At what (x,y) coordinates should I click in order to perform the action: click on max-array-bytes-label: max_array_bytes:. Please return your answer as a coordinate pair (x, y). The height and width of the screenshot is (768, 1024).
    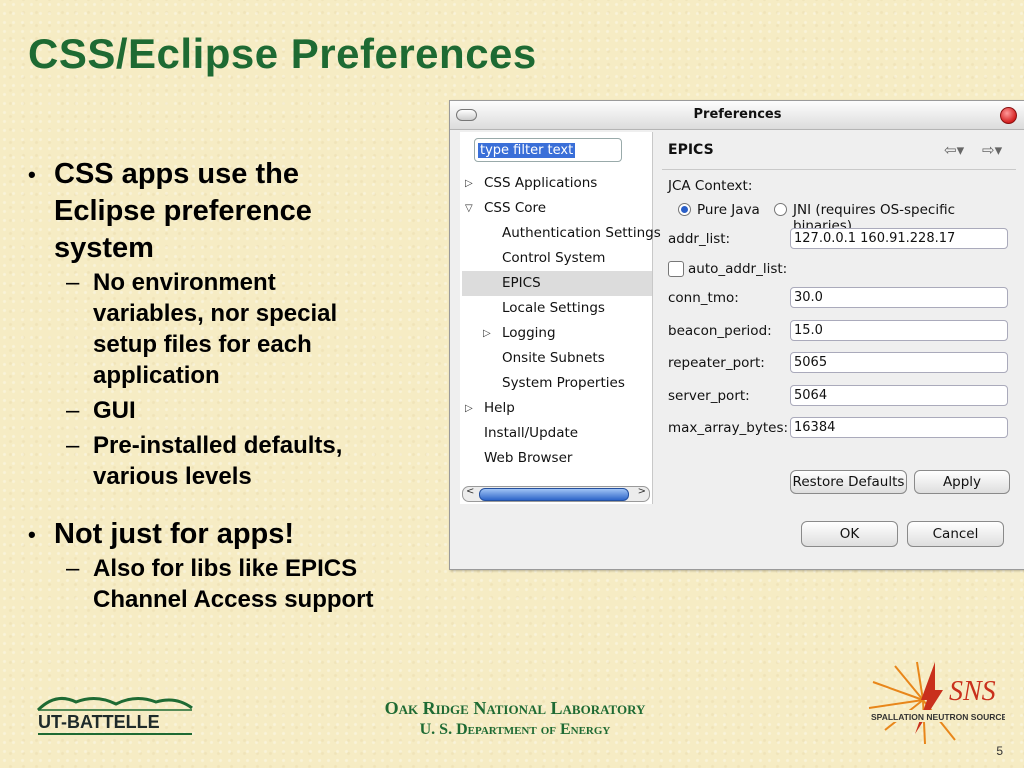
    Looking at the image, I should click on (728, 428).